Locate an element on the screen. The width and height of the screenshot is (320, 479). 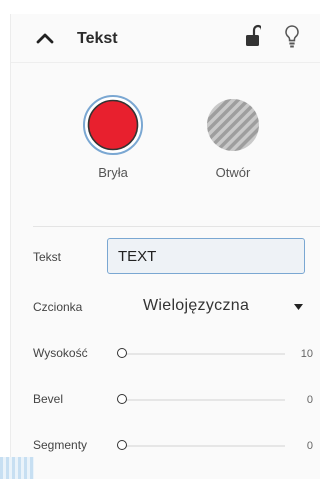
bevel-value: 0 is located at coordinates (309, 400).